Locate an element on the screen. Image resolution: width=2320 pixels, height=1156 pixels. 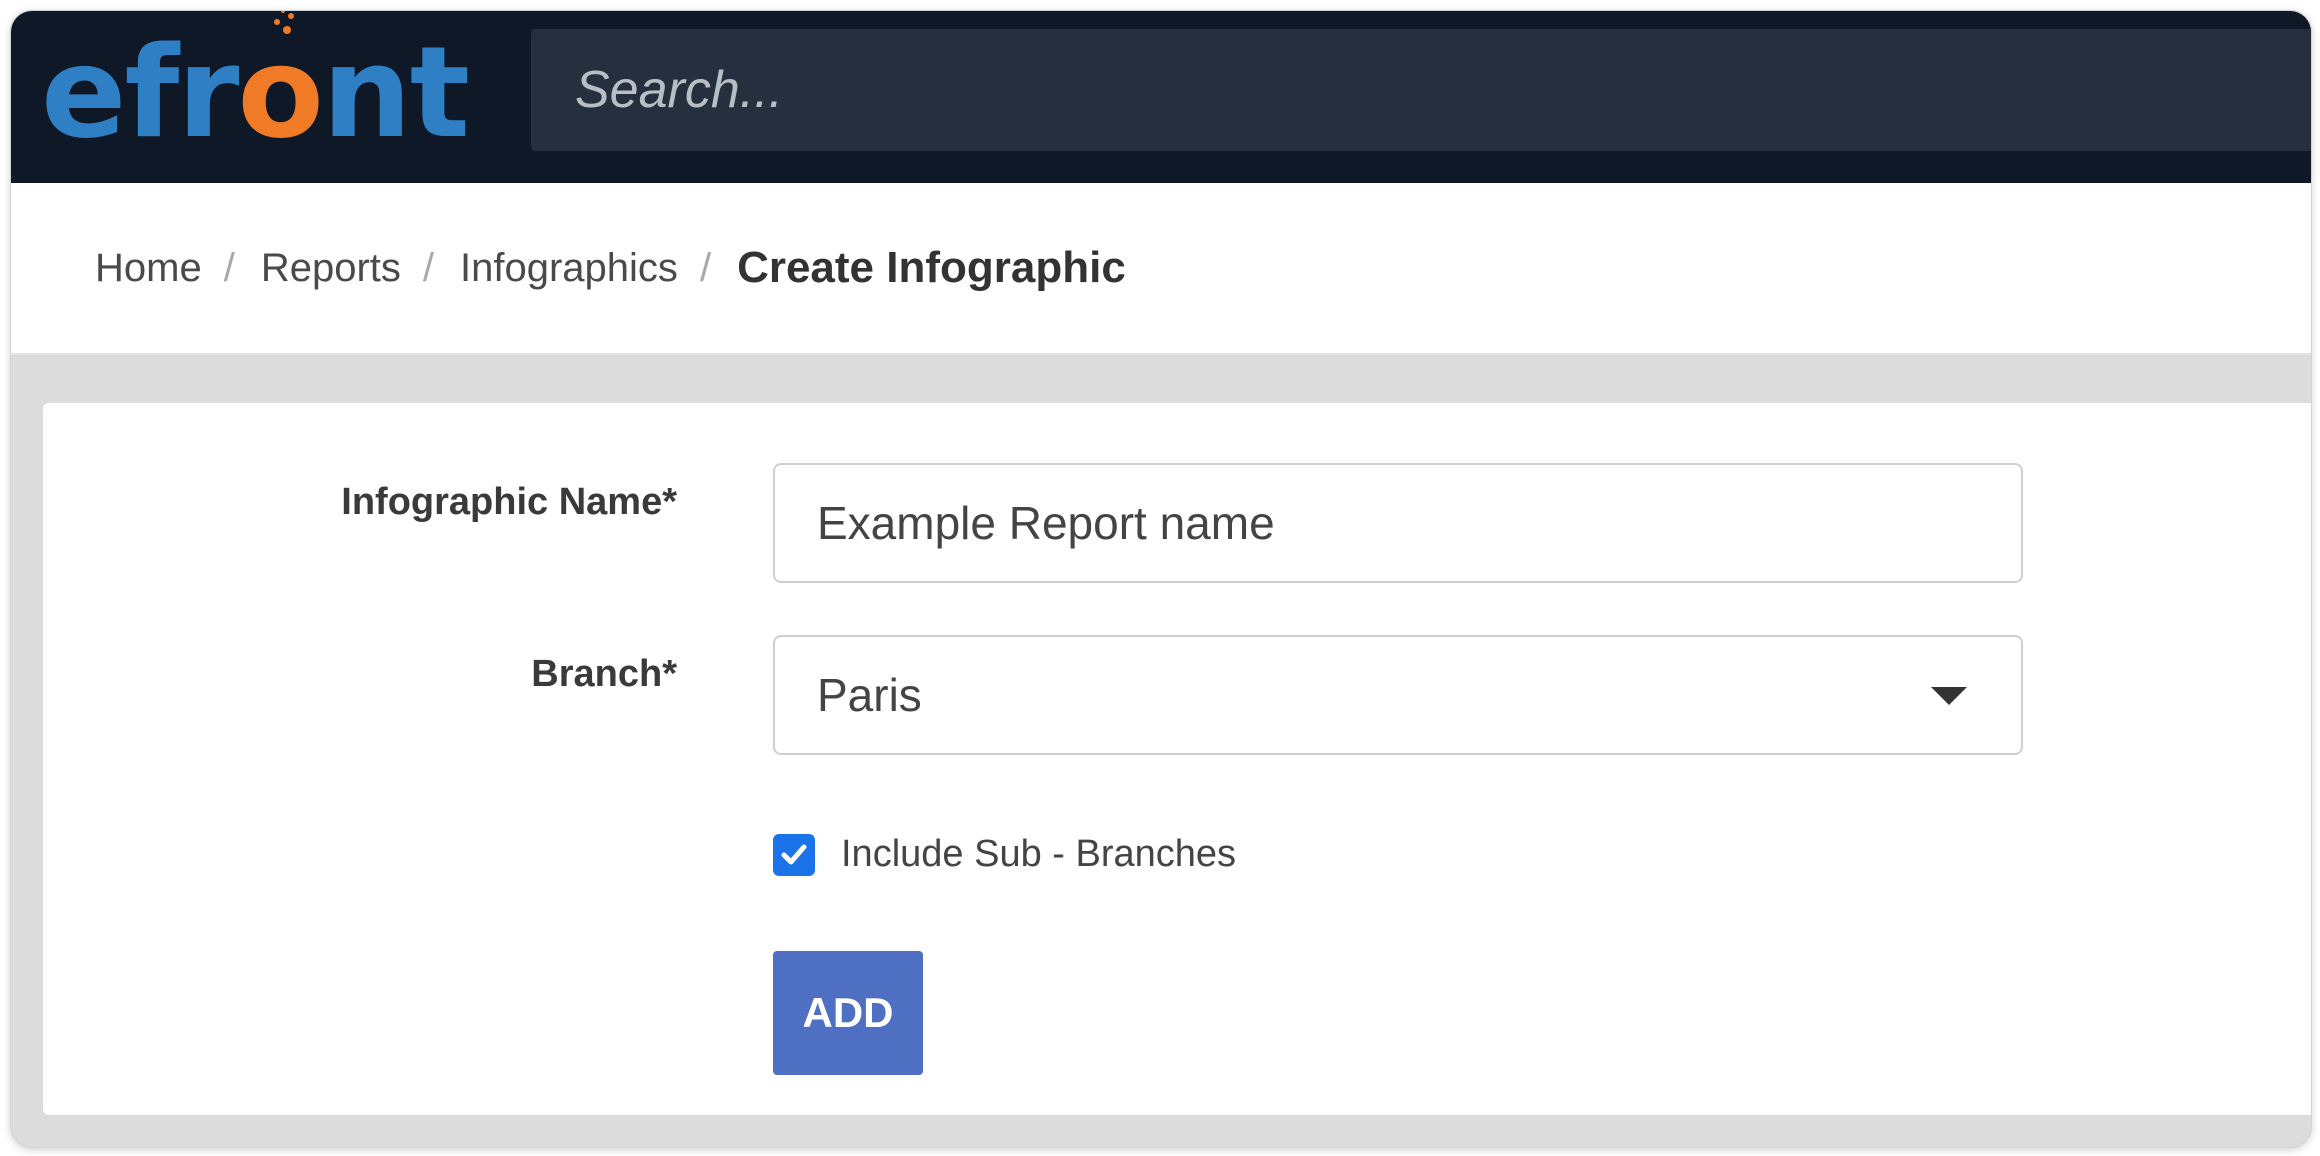
logo-text-prefix: efr is located at coordinates (140, 92).